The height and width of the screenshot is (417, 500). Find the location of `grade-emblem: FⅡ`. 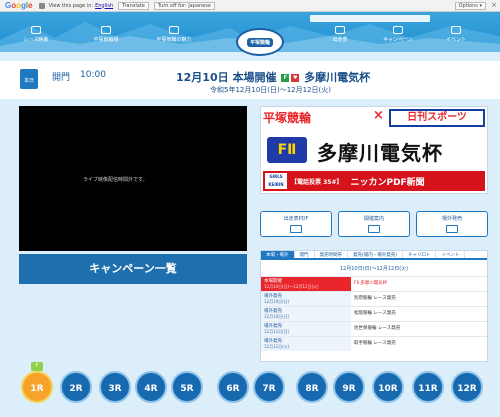

grade-emblem: FⅡ is located at coordinates (287, 150).